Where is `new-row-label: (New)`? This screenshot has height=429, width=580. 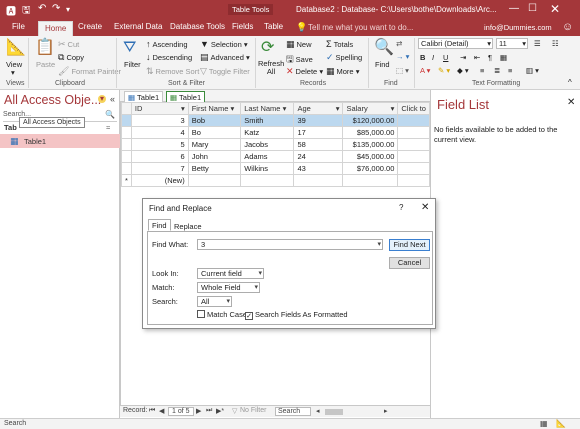
new-row-label: (New) is located at coordinates (159, 180).